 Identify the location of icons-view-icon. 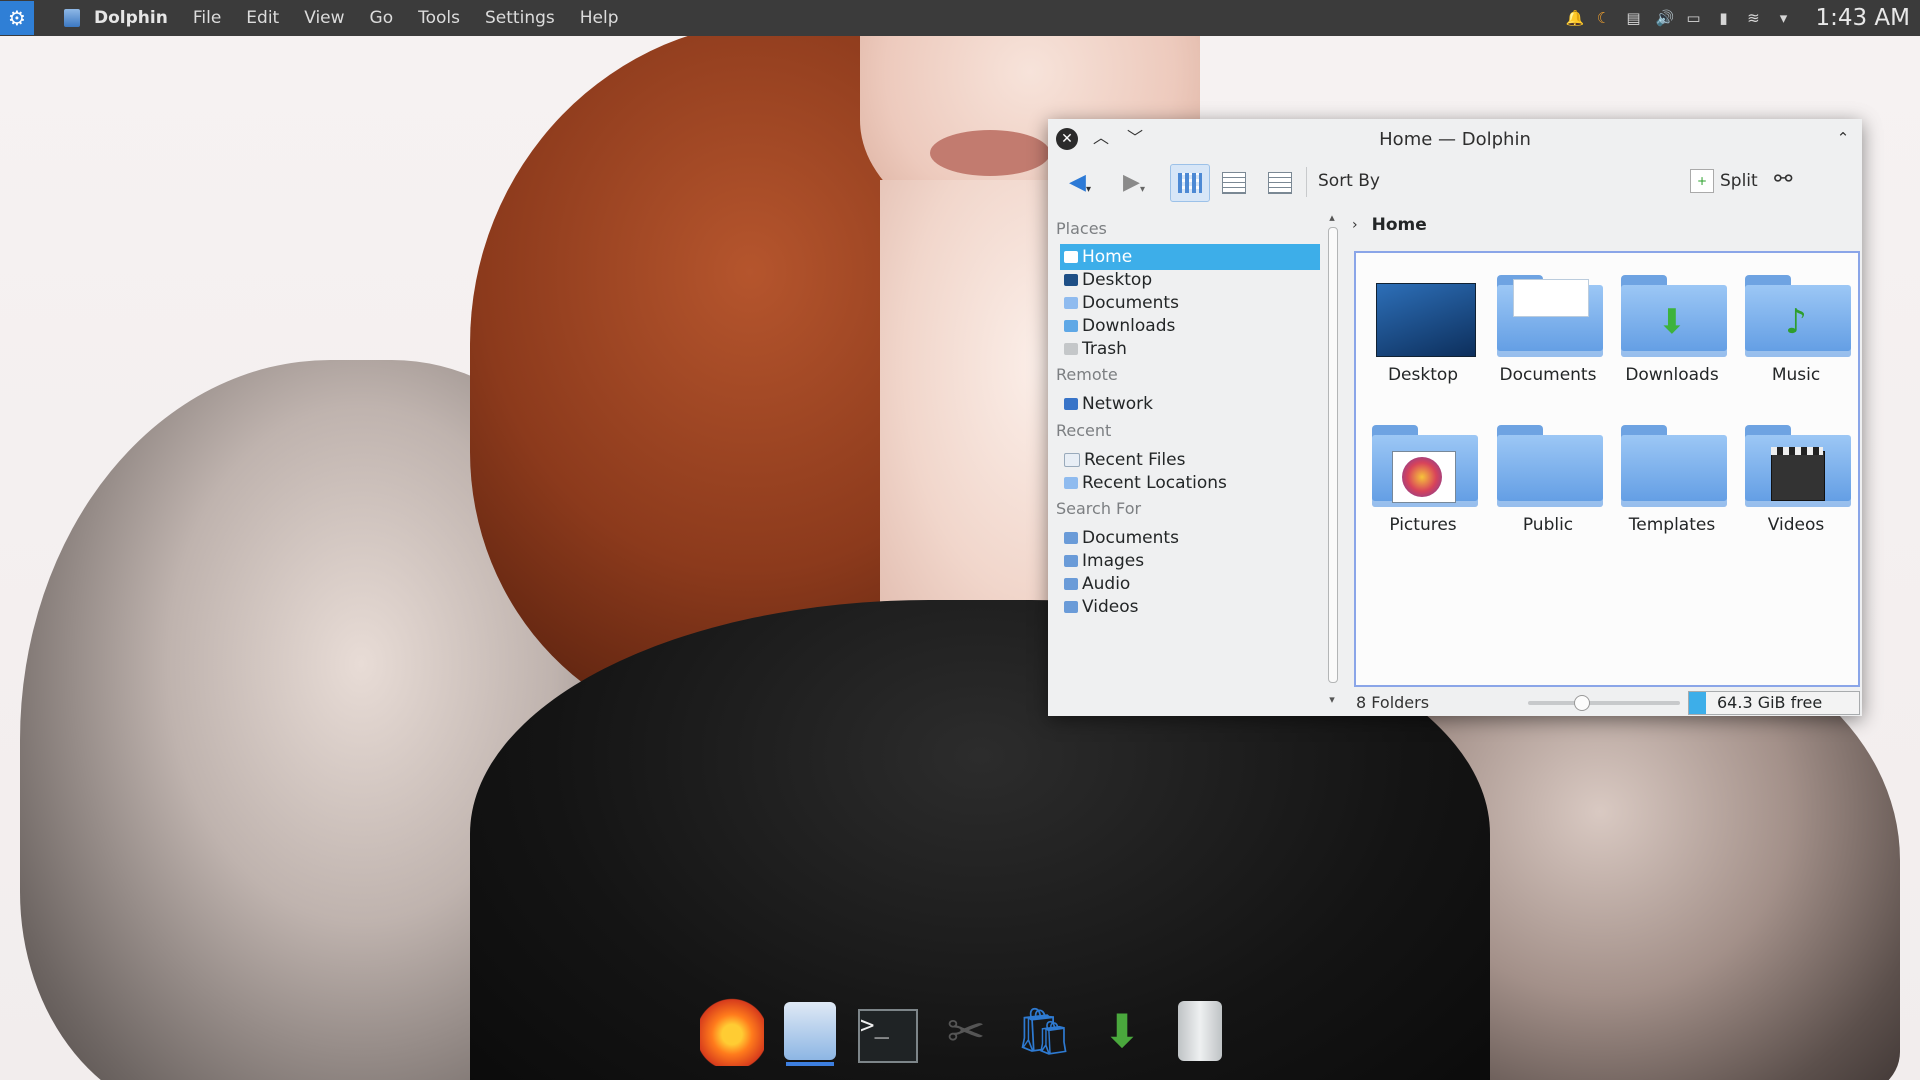
(1190, 183).